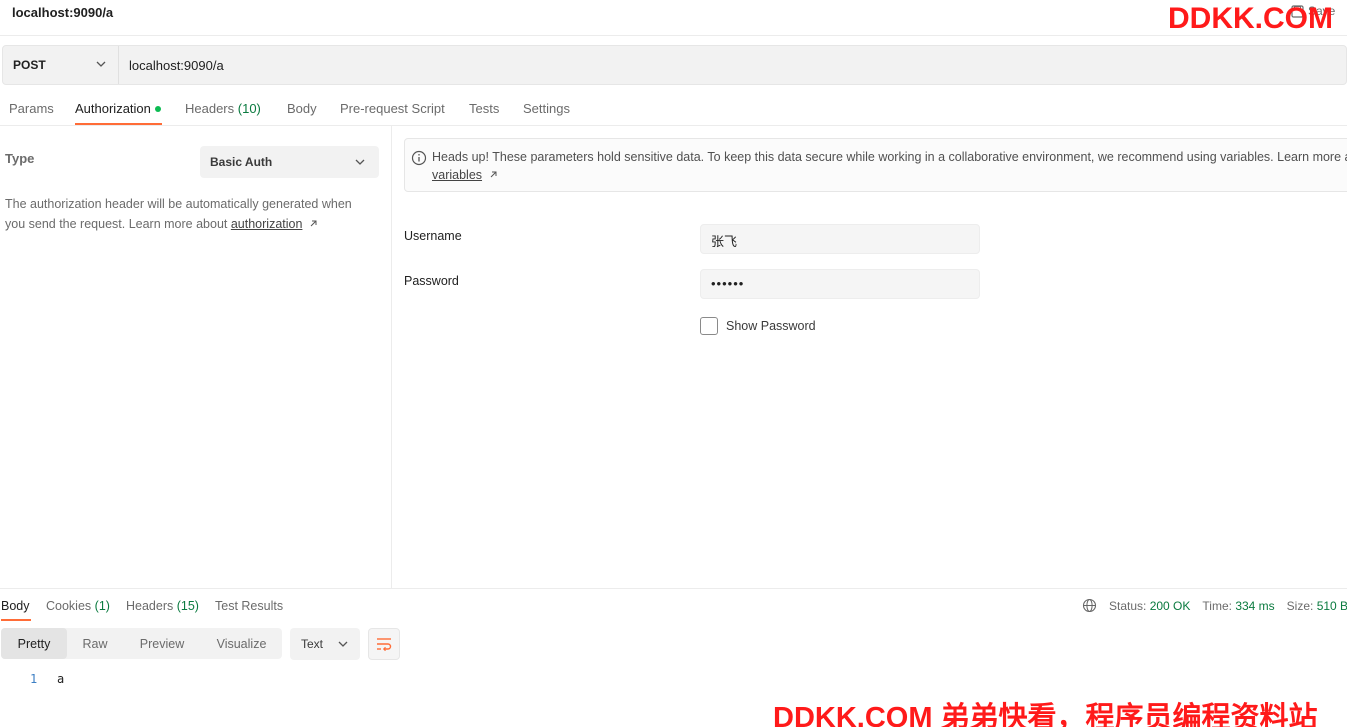  What do you see at coordinates (157, 108) in the screenshot?
I see `active-indicator-dot` at bounding box center [157, 108].